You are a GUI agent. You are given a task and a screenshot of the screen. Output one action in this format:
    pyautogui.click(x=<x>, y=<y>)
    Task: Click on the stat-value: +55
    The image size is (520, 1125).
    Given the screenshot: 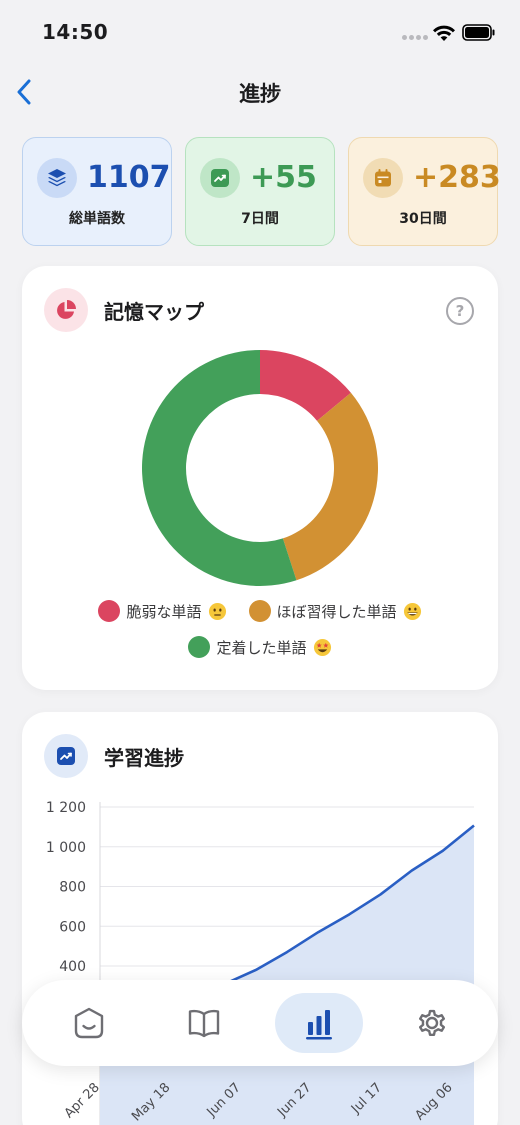 What is the action you would take?
    pyautogui.click(x=283, y=177)
    